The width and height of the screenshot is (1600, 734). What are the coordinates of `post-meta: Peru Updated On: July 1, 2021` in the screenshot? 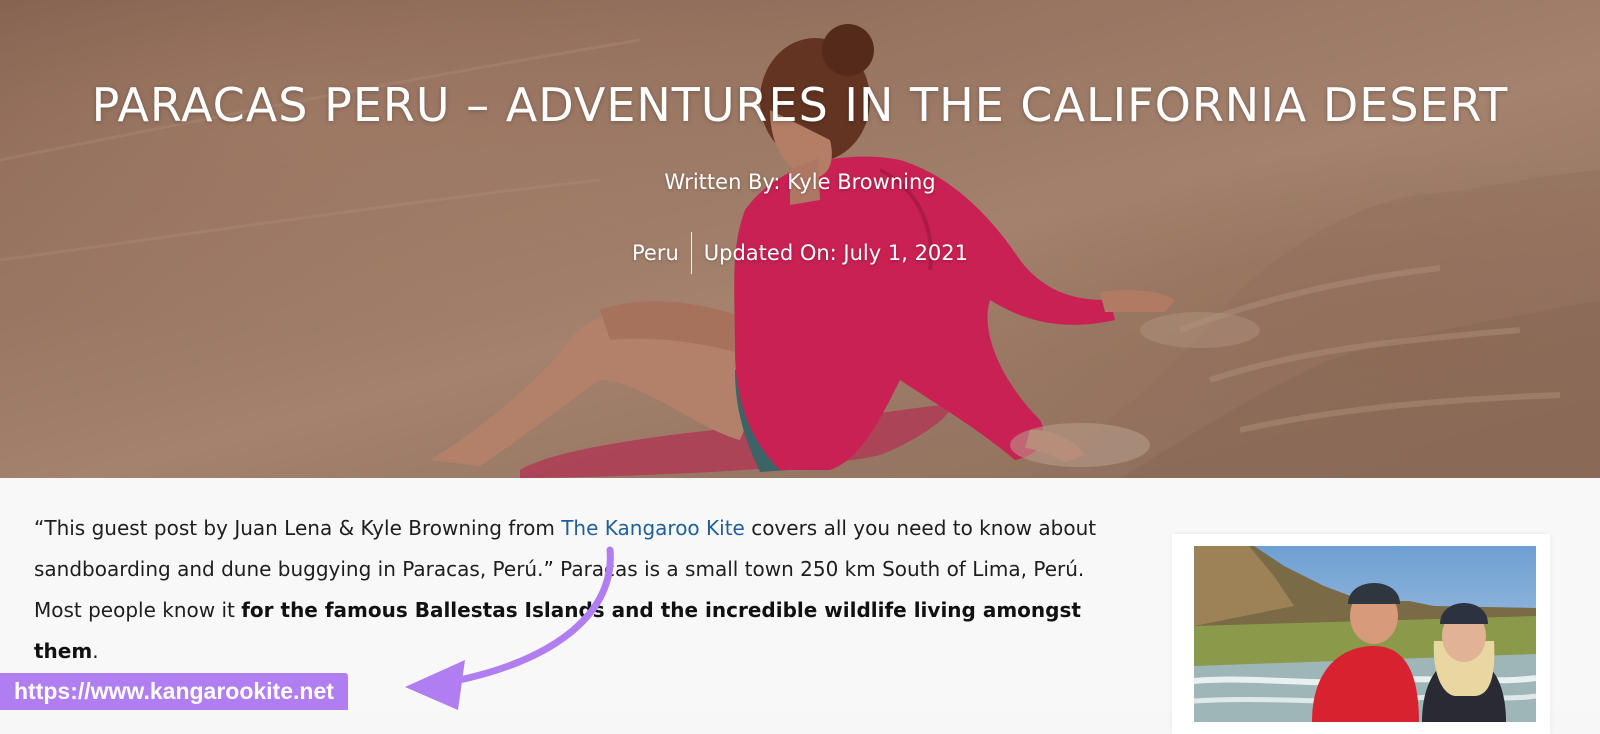 It's located at (800, 253).